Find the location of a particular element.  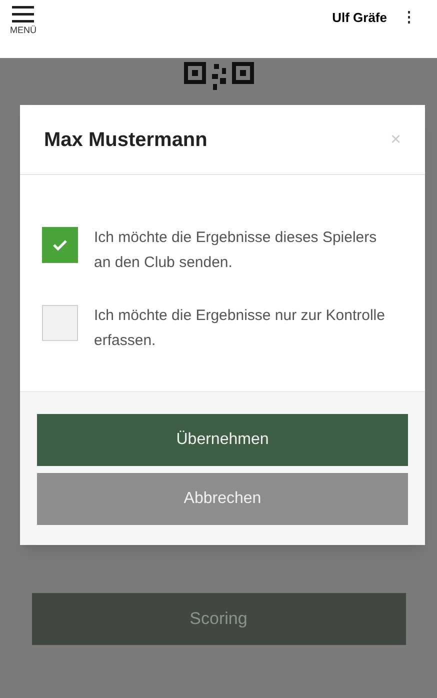

option-label: Ich möchte die Ergebnisse dieses Spielers an den Club senden. is located at coordinates (236, 250).